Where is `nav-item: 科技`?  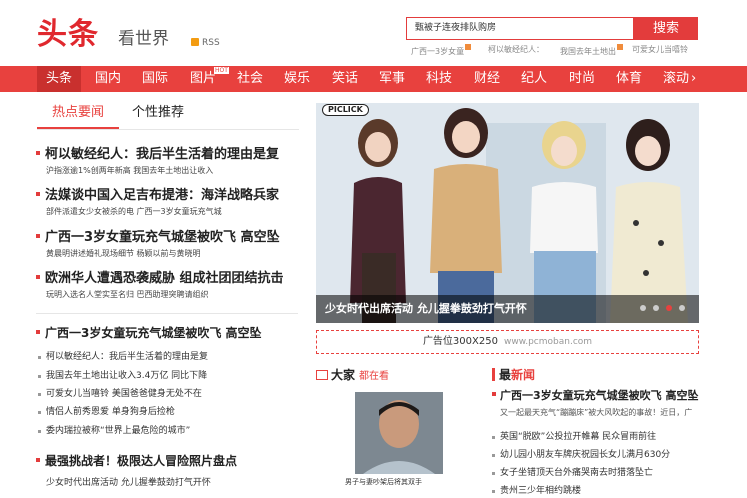 nav-item: 科技 is located at coordinates (439, 79).